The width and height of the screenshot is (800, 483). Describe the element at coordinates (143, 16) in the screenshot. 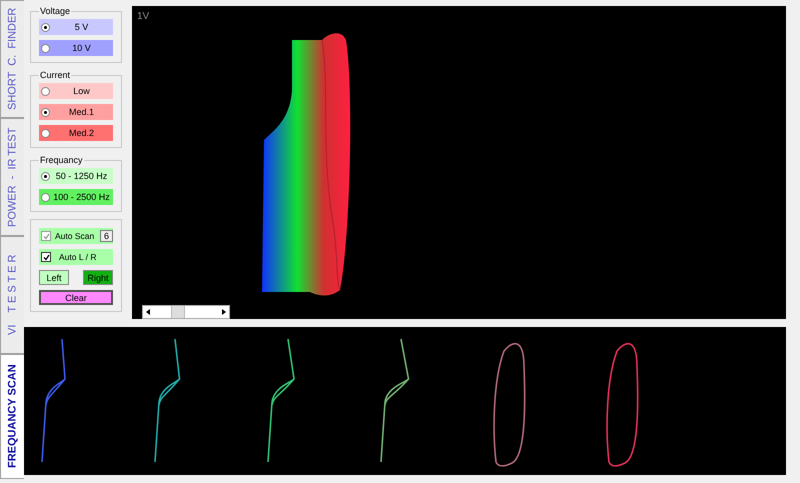

I see `scale-label: 1V` at that location.